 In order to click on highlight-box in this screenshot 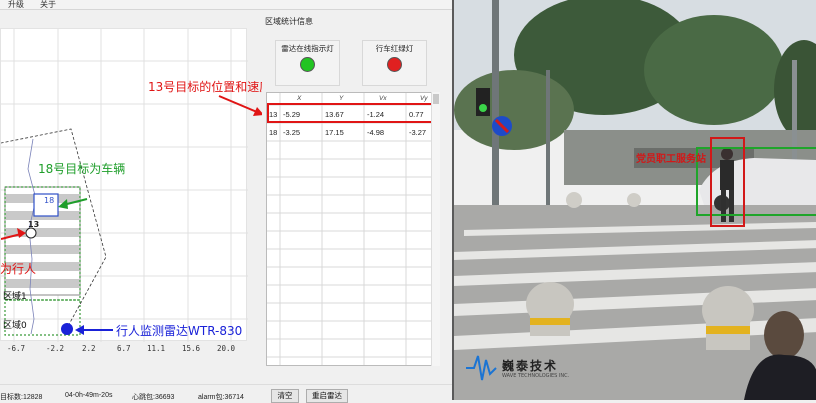, I will do `click(350, 113)`.